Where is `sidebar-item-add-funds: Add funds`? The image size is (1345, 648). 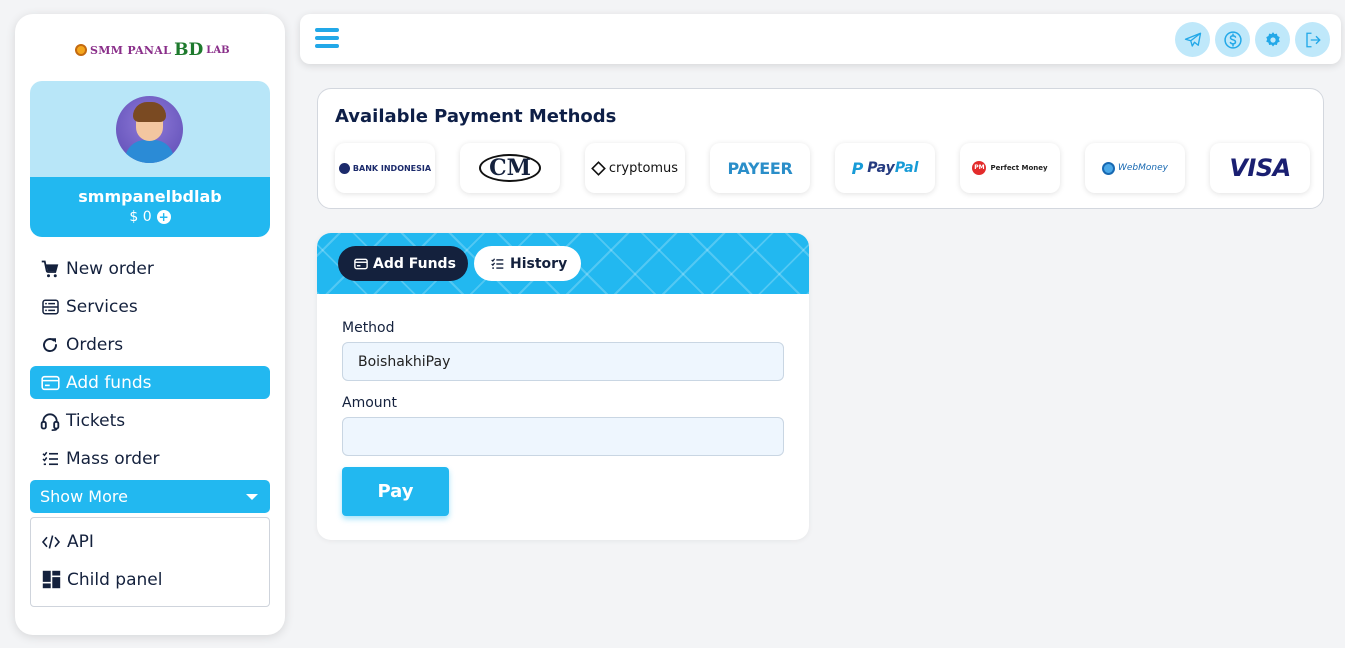 sidebar-item-add-funds: Add funds is located at coordinates (150, 382).